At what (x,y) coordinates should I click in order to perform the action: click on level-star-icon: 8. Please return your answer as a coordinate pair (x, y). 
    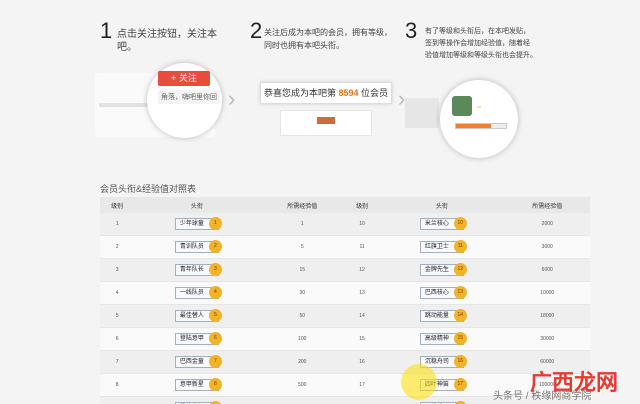
    Looking at the image, I should click on (215, 384).